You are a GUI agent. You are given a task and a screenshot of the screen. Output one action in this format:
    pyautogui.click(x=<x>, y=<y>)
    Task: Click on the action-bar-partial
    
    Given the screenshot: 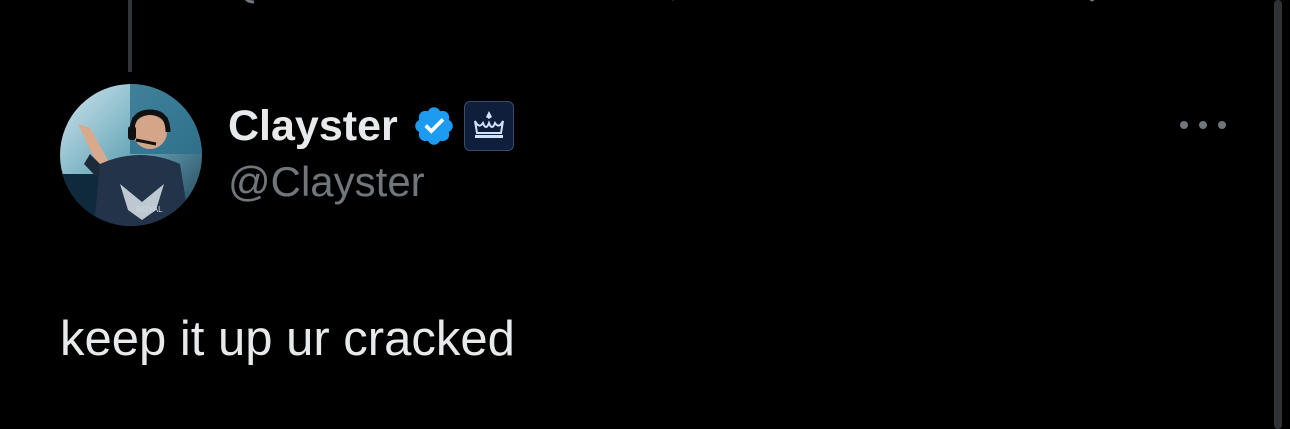 What is the action you would take?
    pyautogui.click(x=645, y=5)
    